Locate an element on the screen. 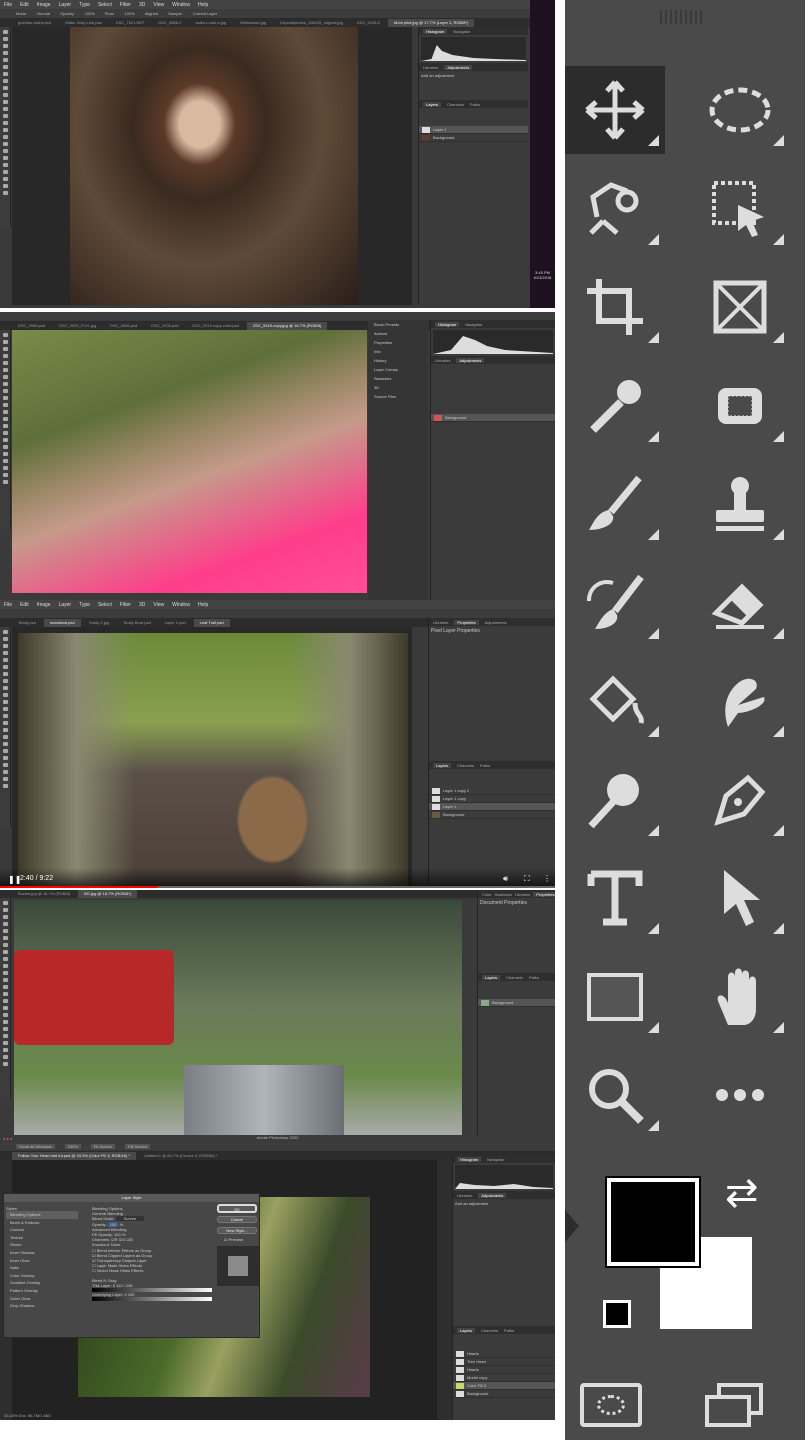  style-item: Color Overlay is located at coordinates (42, 1276).